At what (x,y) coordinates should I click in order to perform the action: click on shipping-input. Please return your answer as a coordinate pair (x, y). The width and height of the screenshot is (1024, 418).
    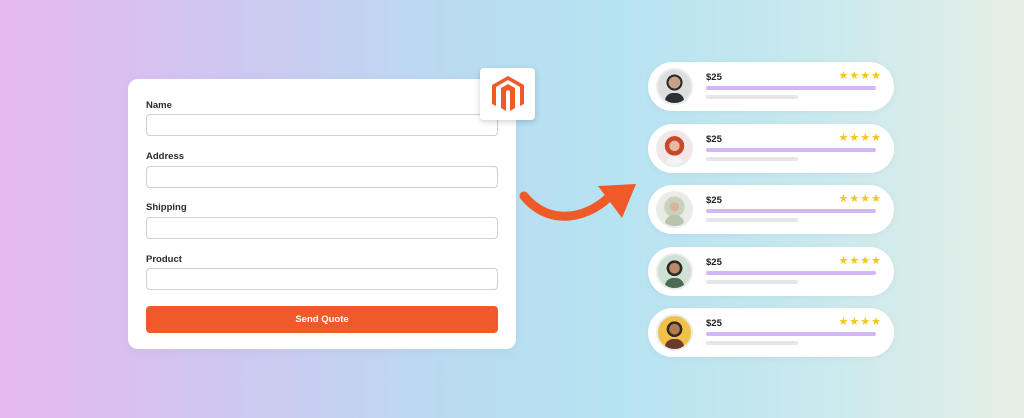
    Looking at the image, I should click on (322, 228).